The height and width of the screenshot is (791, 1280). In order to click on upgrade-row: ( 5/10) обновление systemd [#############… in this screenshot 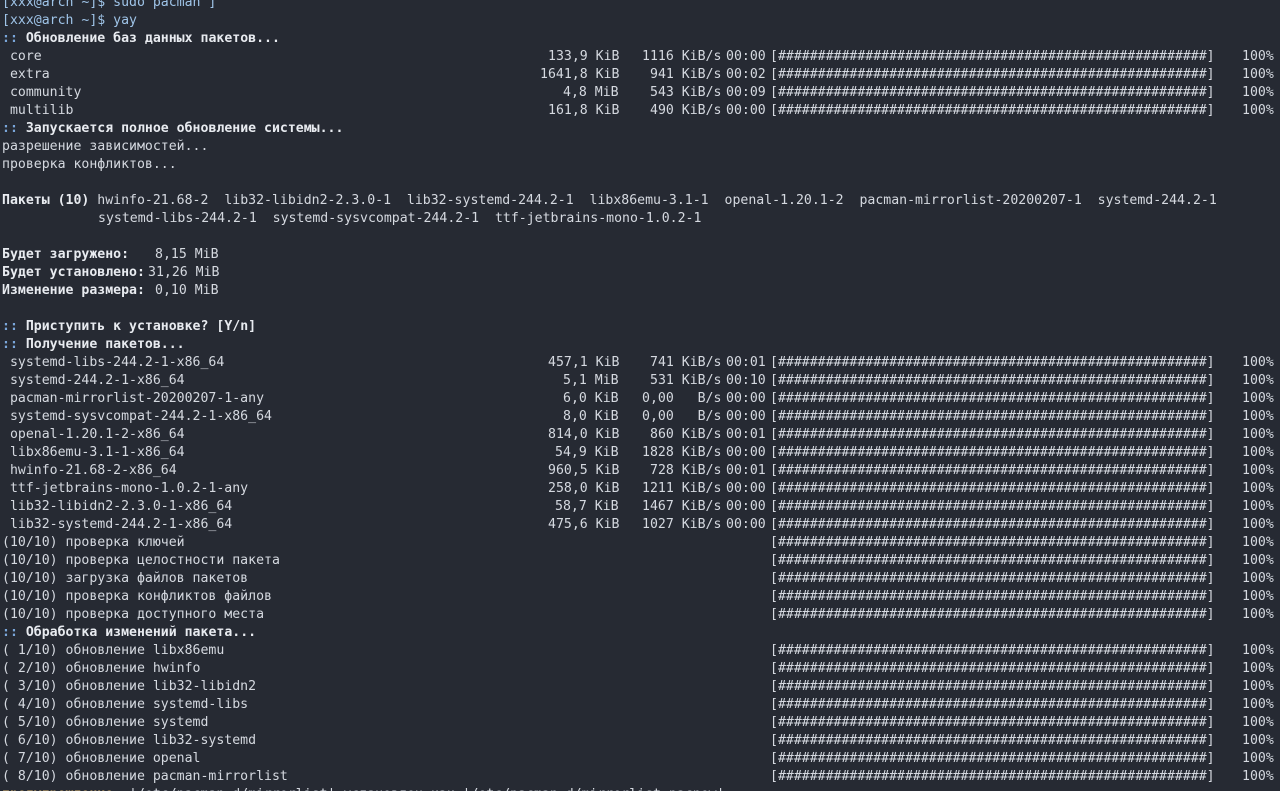, I will do `click(638, 723)`.